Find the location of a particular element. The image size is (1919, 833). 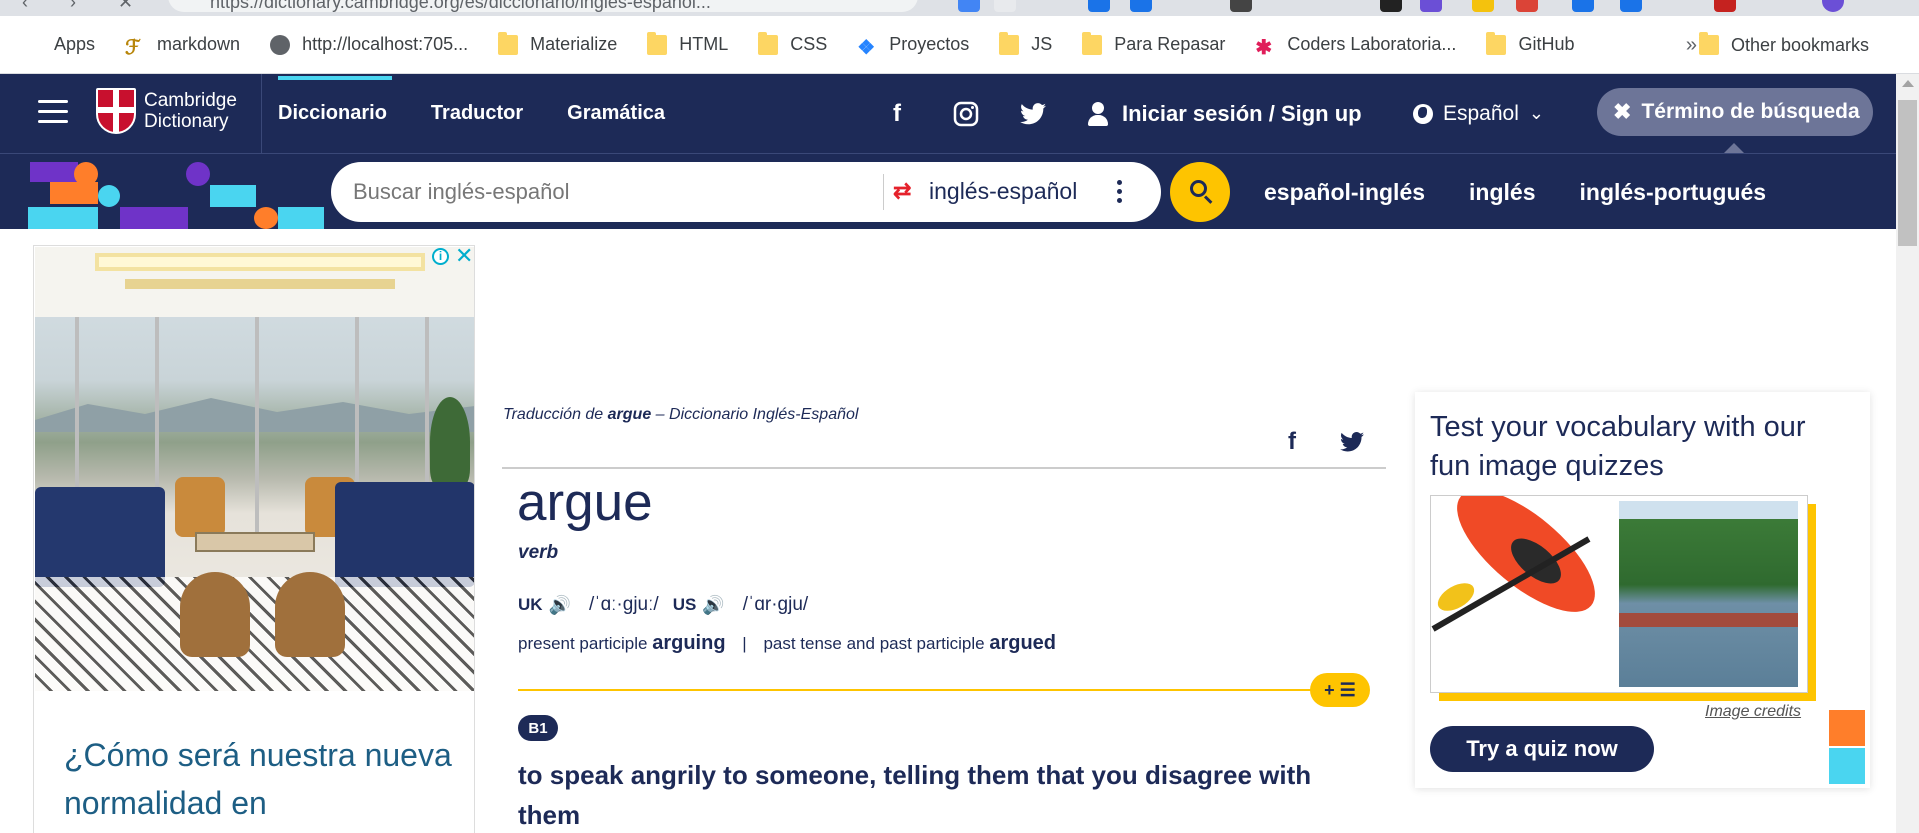

scrollbar is located at coordinates (1907, 453).